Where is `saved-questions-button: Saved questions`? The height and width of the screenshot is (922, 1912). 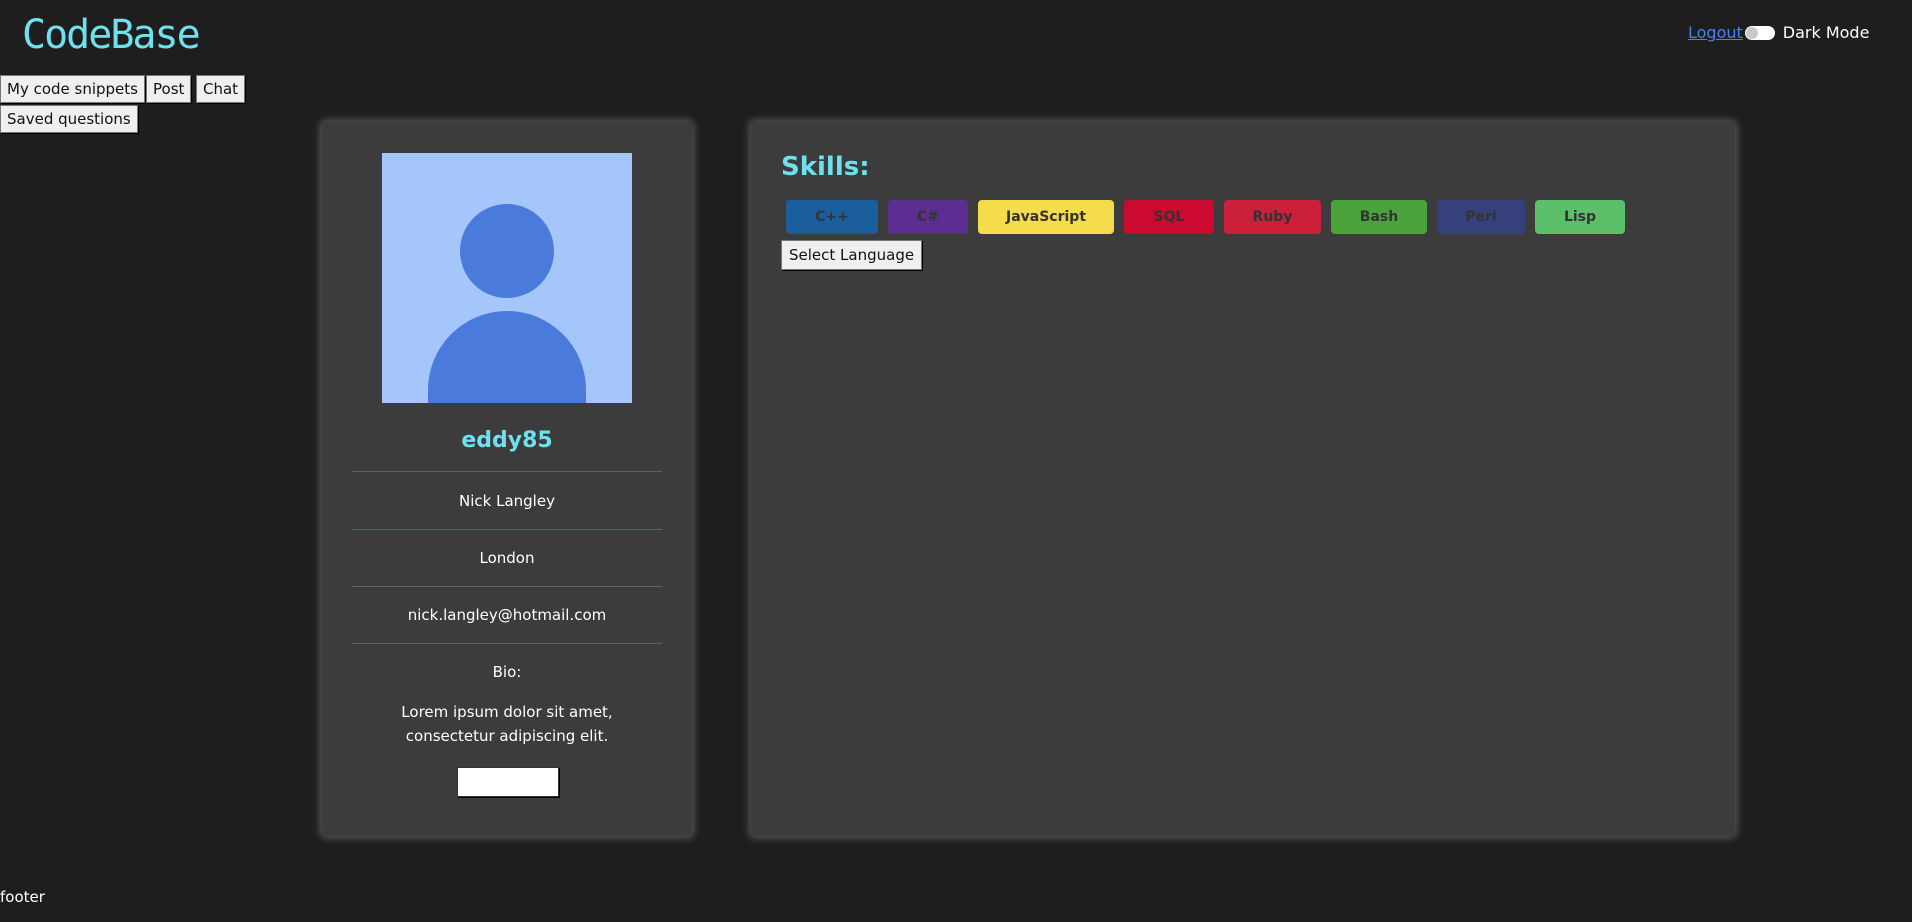 saved-questions-button: Saved questions is located at coordinates (69, 119).